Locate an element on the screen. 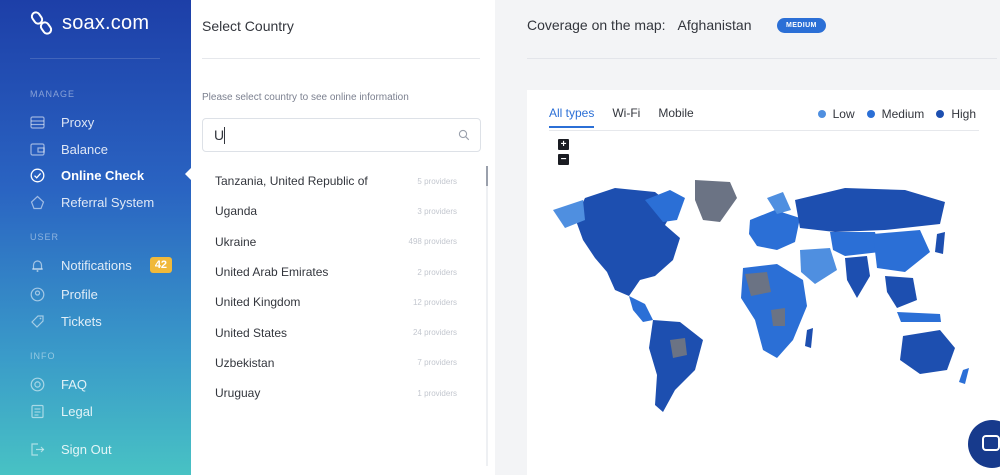  sidebar-item-label: FAQ is located at coordinates (74, 384).